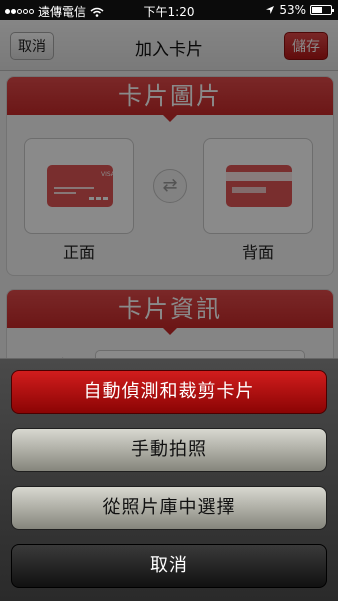 The image size is (338, 601). What do you see at coordinates (292, 10) in the screenshot?
I see `battery-percent: 53%` at bounding box center [292, 10].